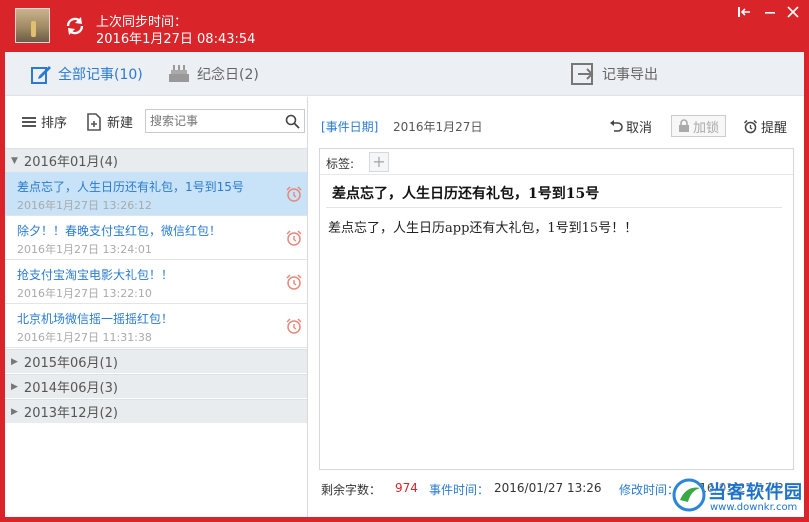 Image resolution: width=809 pixels, height=522 pixels. I want to click on list-item: 抢支付宝淘宝电影大礼包！！ 2016年1月27日 13:22:10, so click(156, 282).